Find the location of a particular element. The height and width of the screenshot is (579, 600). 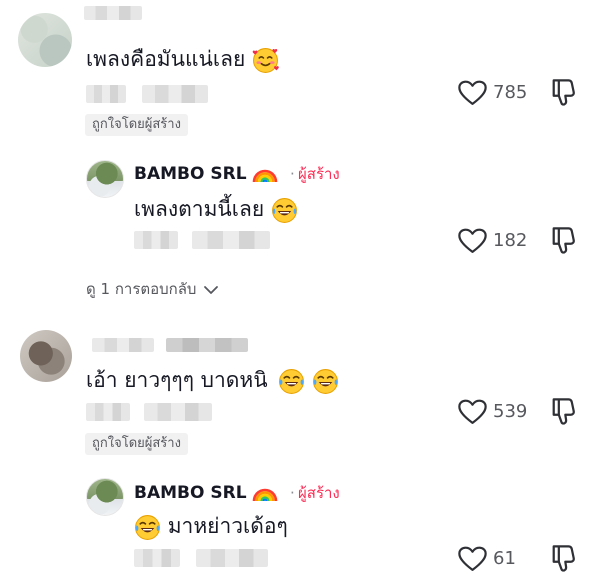

comment-text: เอ้า ยาวๆๆๆ บาดหนิ is located at coordinates (212, 380).